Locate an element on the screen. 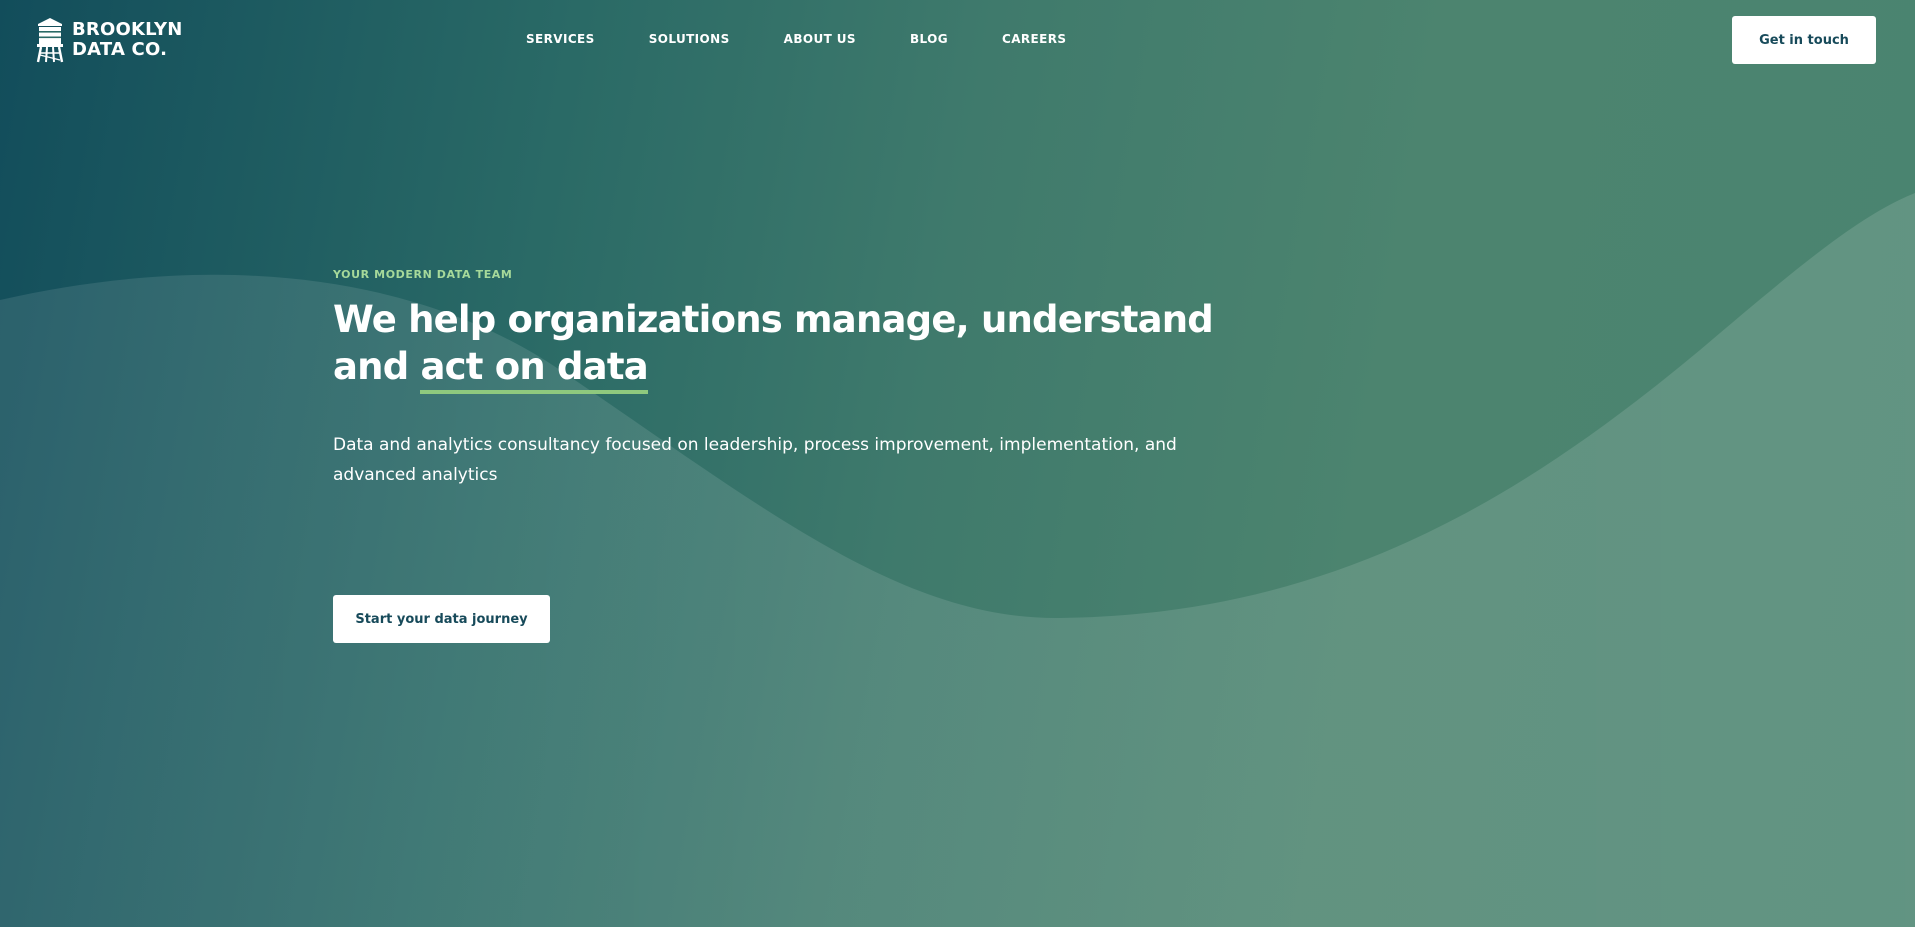  main-nav: SERVICES SOLUTIONS ABOUT US BLOG CAREERS is located at coordinates (823, 39).